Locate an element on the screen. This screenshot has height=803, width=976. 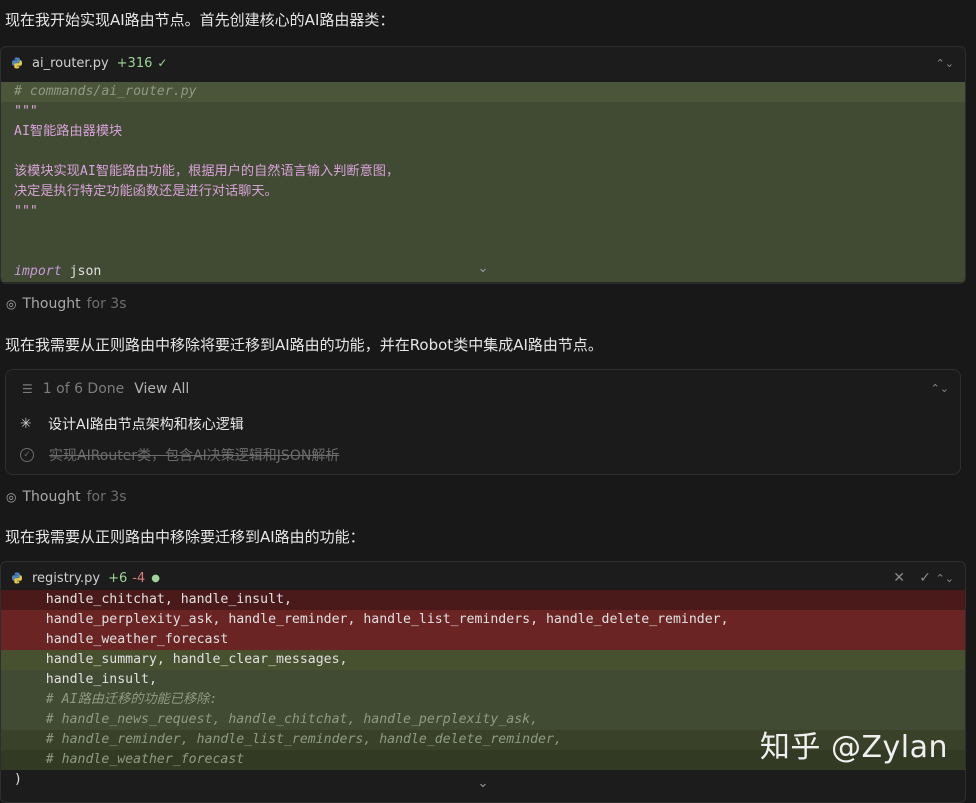
todo-item: ✳ 设计AI路由节点架构和核心逻辑 is located at coordinates (483, 423).